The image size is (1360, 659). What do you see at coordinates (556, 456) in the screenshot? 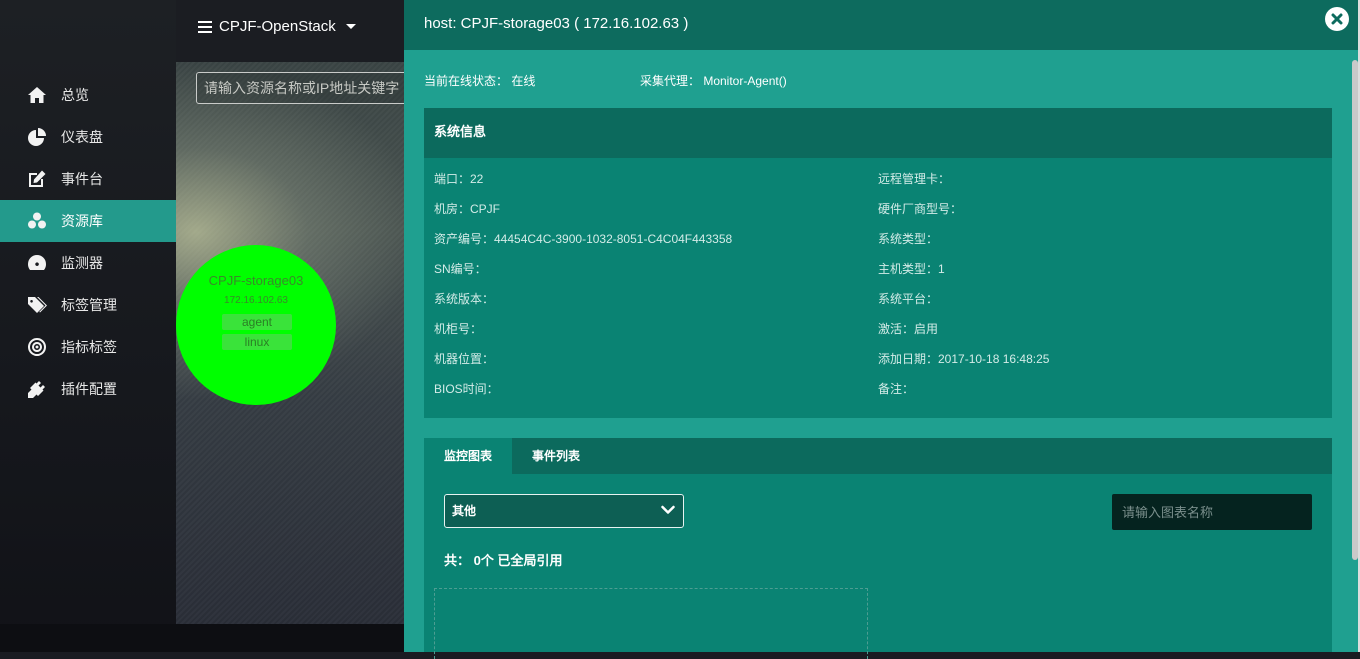
I see `tab-event-list: 事件列表` at bounding box center [556, 456].